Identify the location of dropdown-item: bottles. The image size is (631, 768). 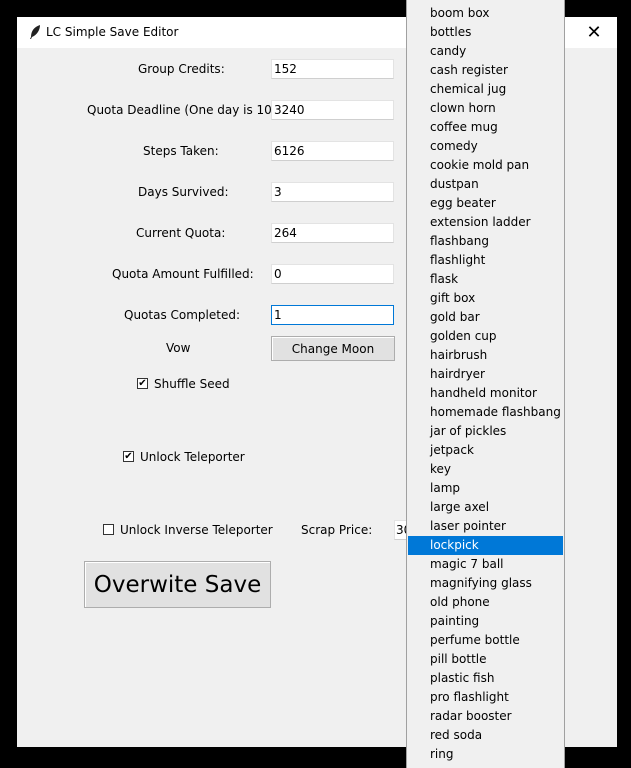
(485, 32).